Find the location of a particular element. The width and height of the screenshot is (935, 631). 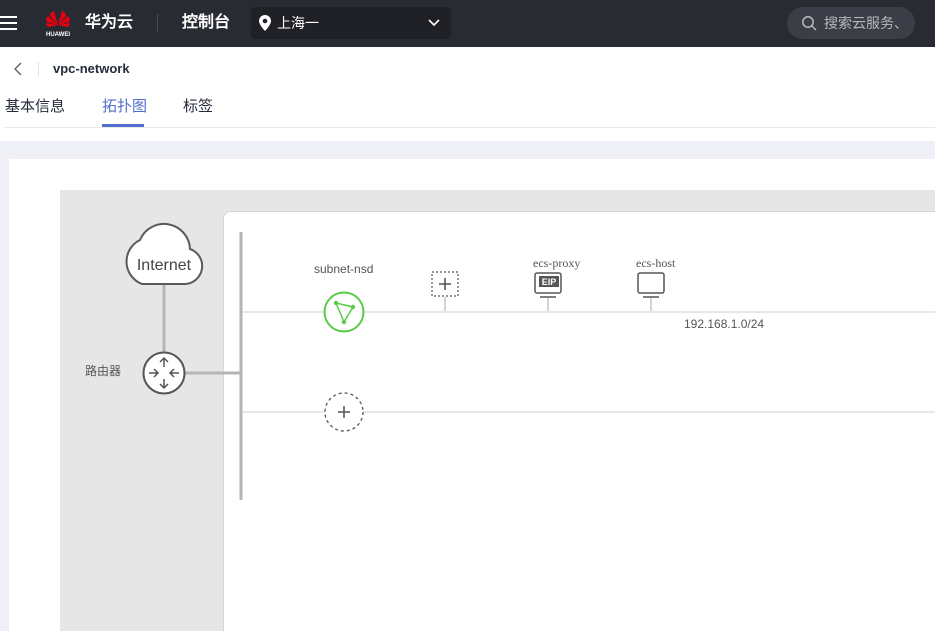

internet-label: Internet is located at coordinates (164, 265).